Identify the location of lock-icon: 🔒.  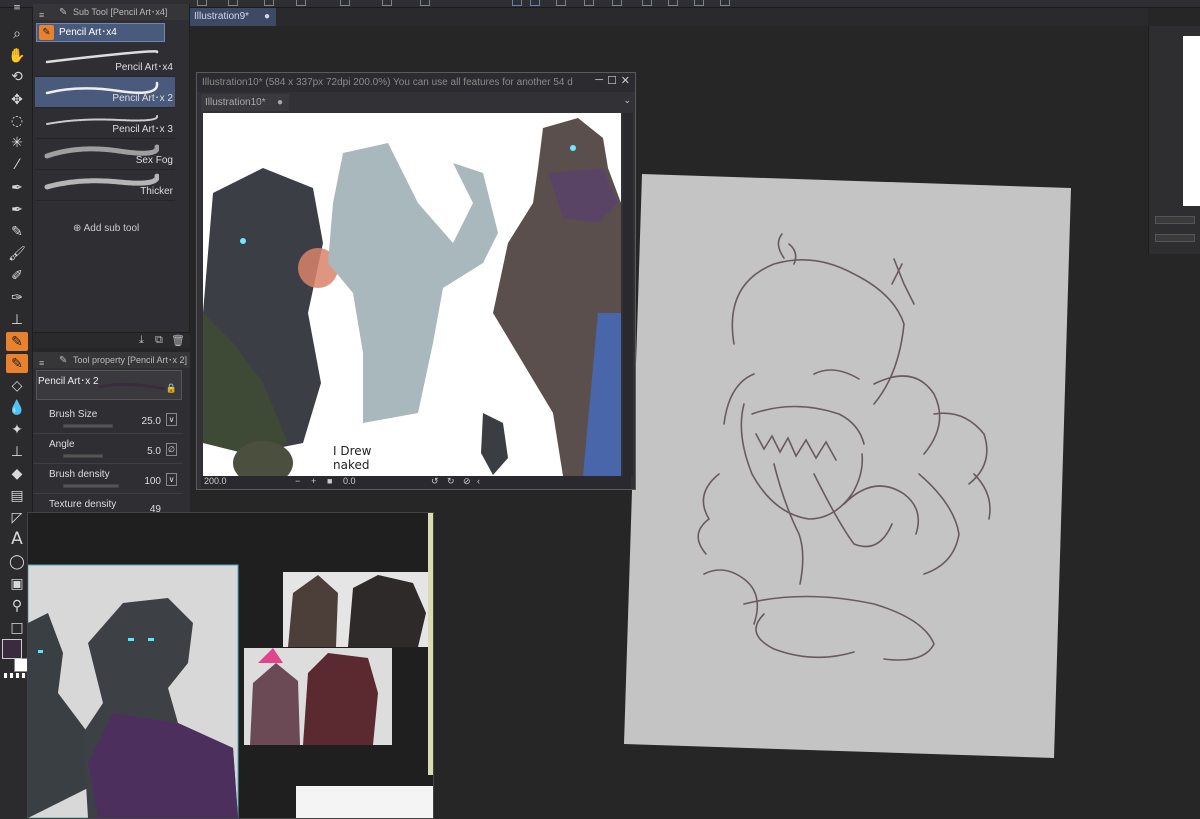
(171, 388).